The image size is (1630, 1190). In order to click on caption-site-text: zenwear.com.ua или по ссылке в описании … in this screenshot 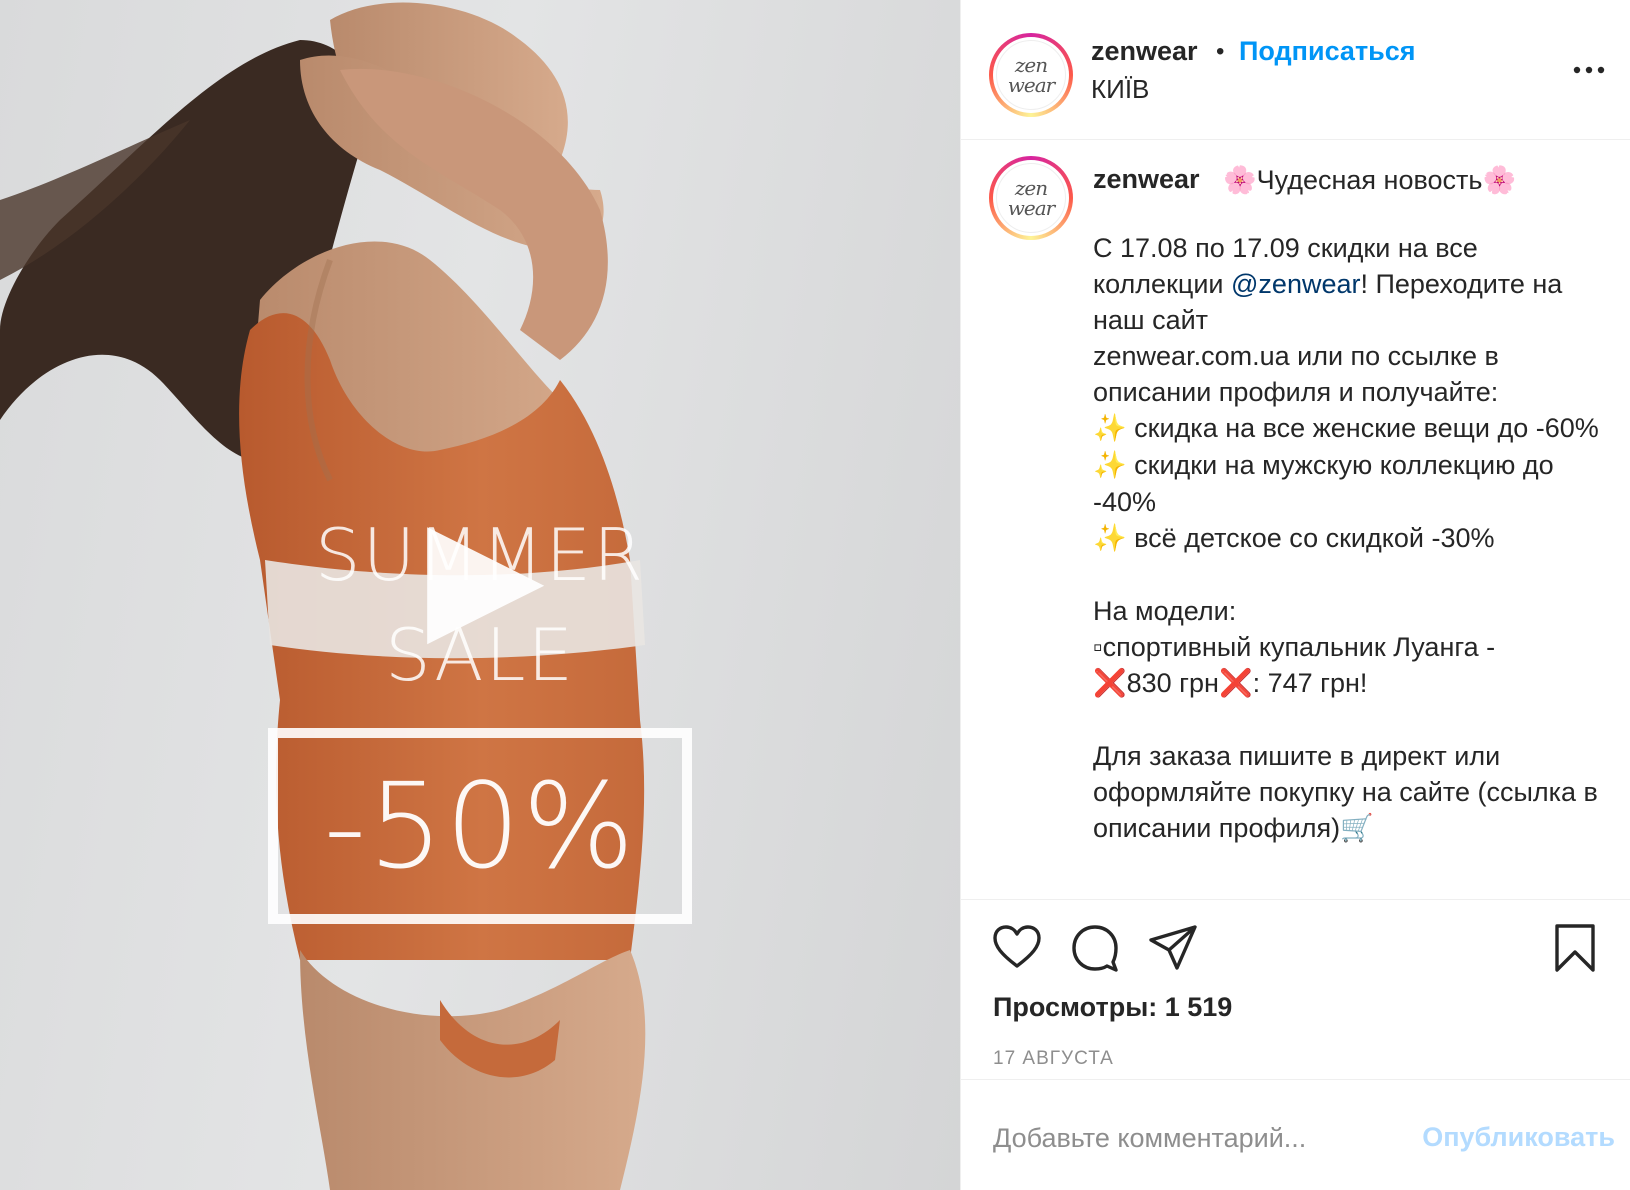, I will do `click(1300, 374)`.